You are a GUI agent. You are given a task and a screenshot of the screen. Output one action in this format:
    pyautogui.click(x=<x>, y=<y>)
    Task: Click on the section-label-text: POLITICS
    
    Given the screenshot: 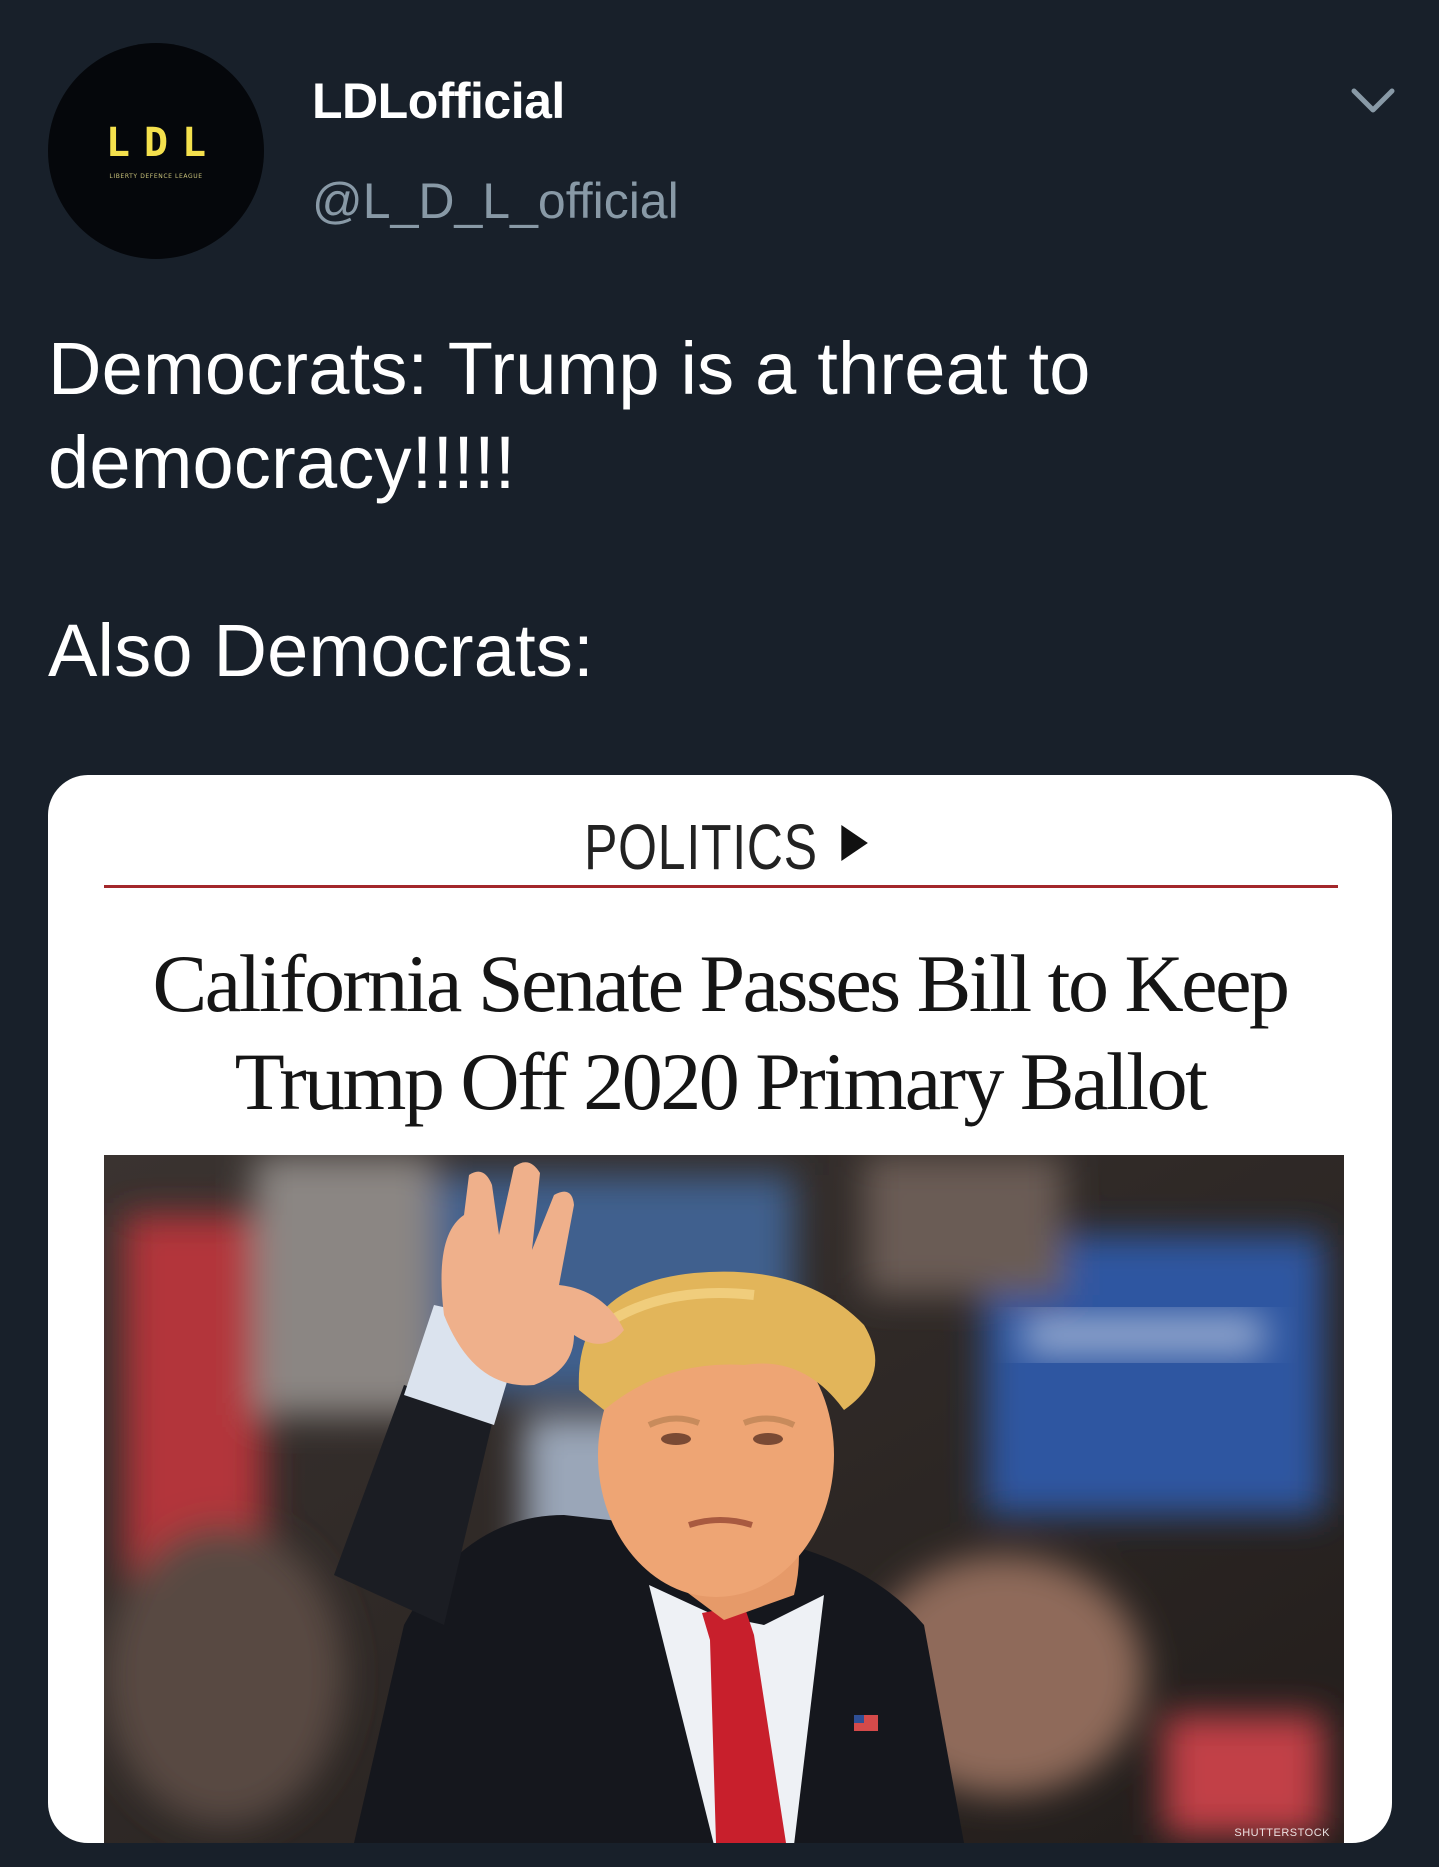 What is the action you would take?
    pyautogui.click(x=701, y=847)
    